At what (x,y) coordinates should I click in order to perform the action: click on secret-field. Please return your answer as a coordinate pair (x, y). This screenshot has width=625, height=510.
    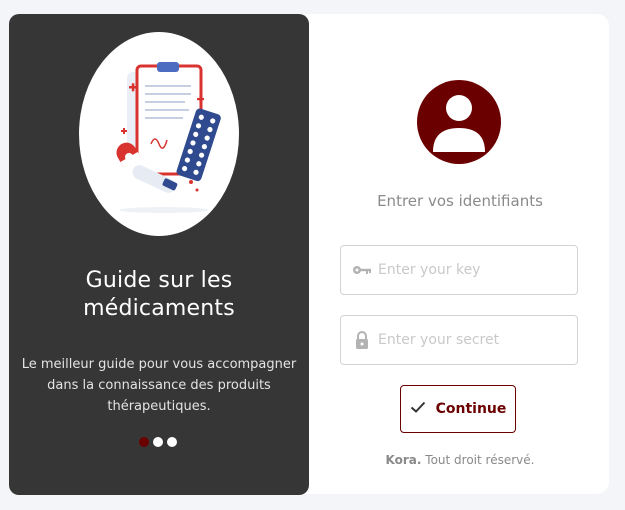
    Looking at the image, I should click on (459, 340).